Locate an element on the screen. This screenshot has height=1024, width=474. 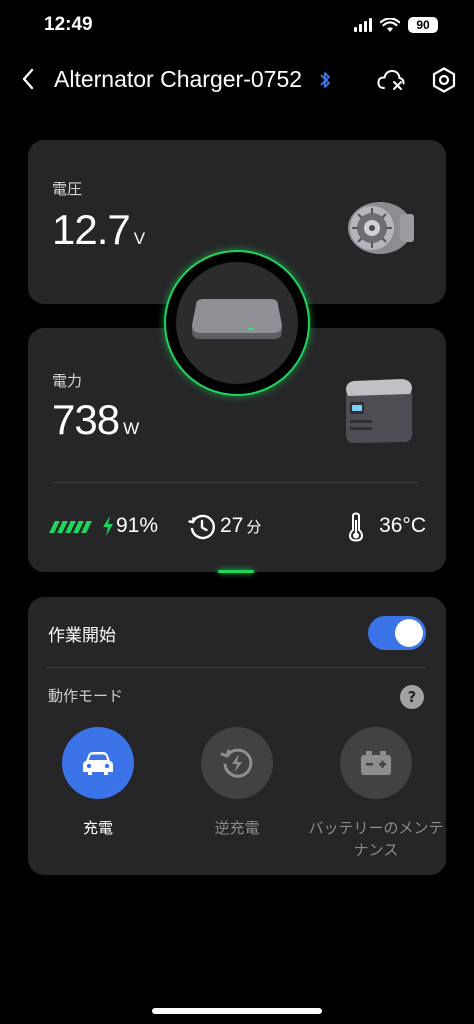
battery-maintenance-icon is located at coordinates (376, 763).